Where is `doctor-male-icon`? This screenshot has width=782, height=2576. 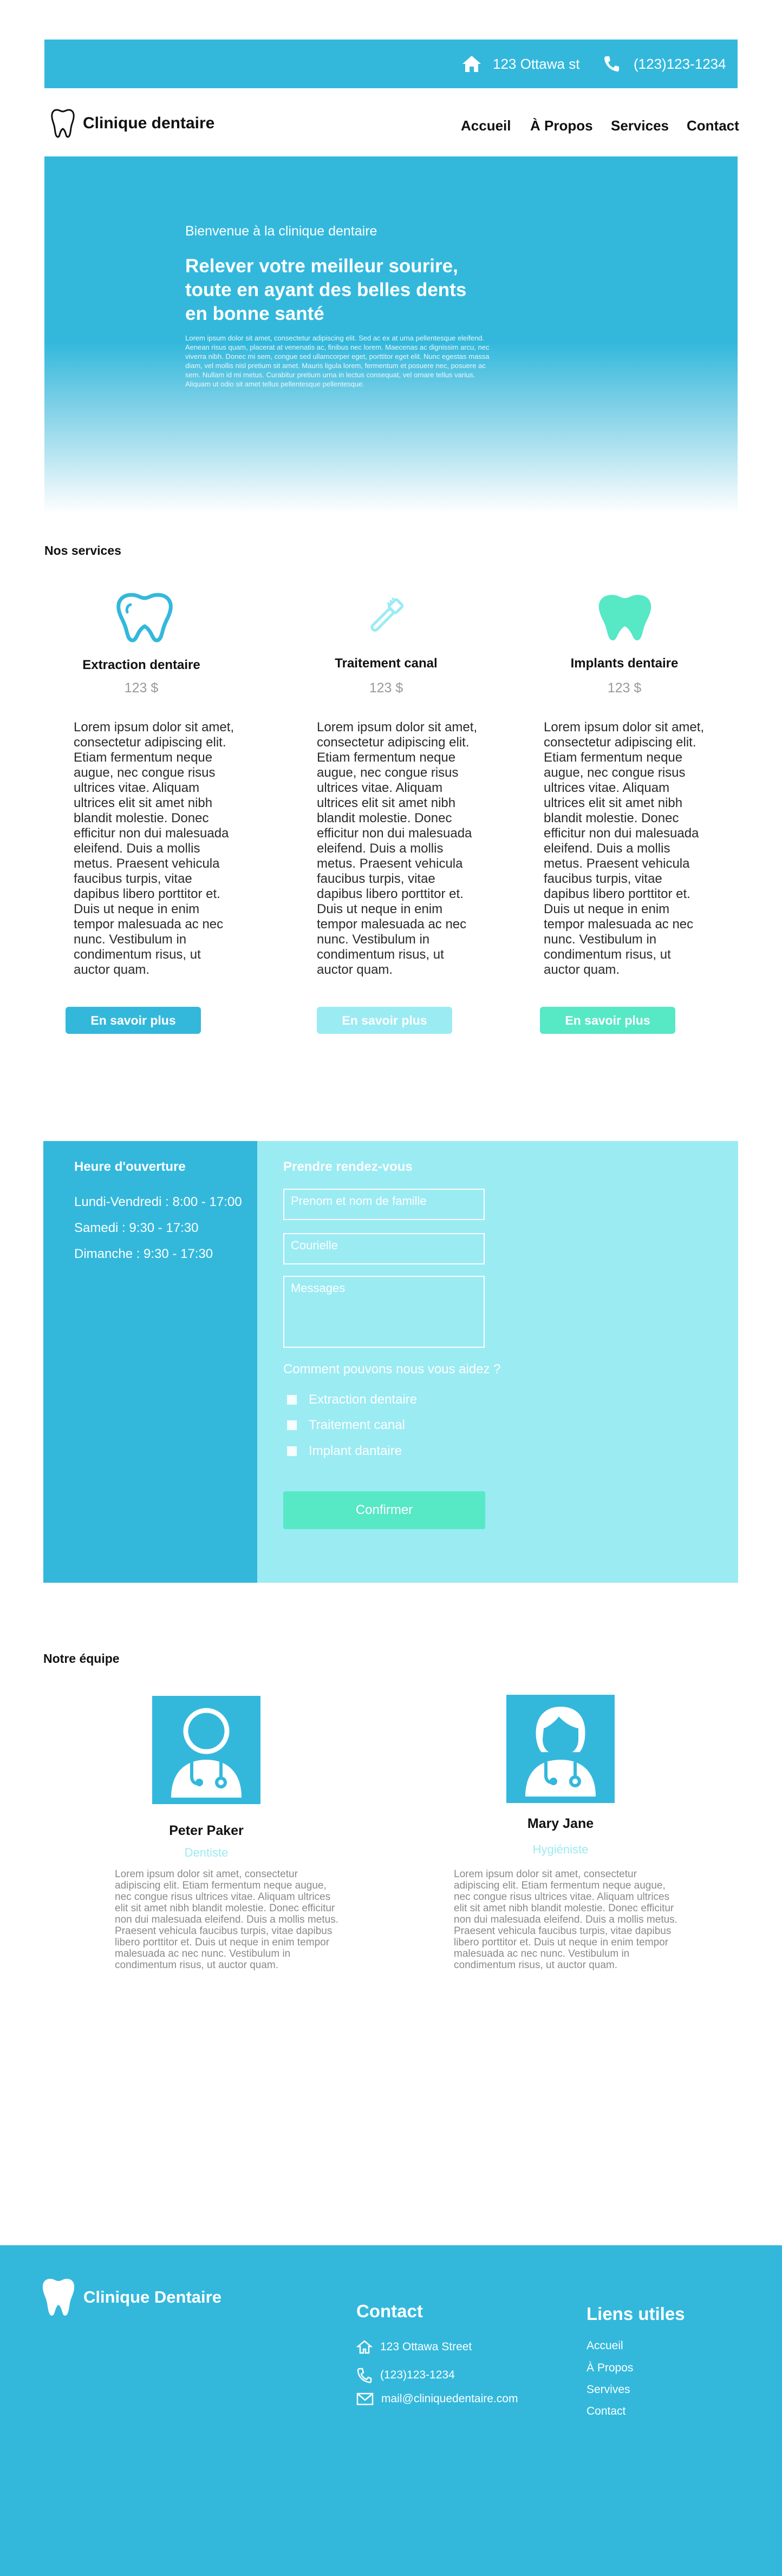 doctor-male-icon is located at coordinates (206, 1753).